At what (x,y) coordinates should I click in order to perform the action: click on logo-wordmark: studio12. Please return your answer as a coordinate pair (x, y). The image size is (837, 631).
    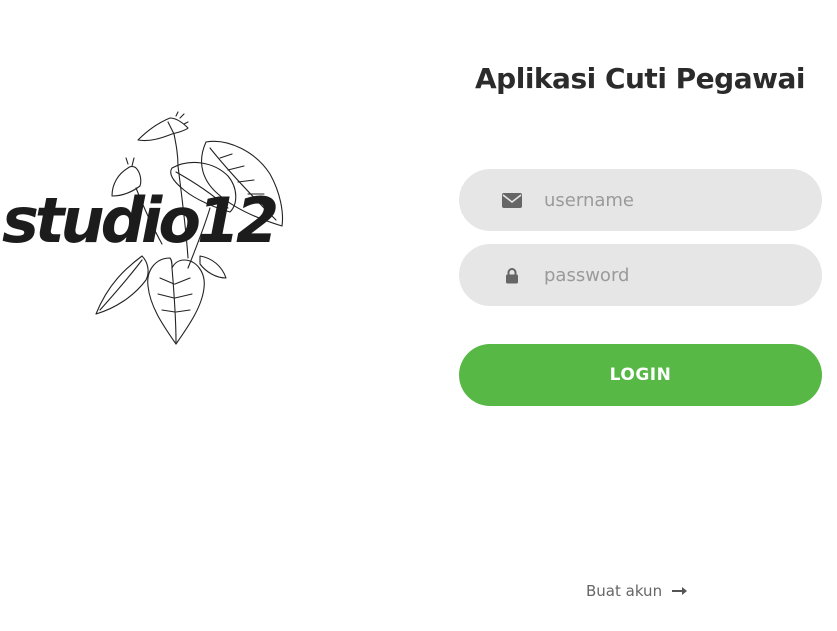
    Looking at the image, I should click on (140, 220).